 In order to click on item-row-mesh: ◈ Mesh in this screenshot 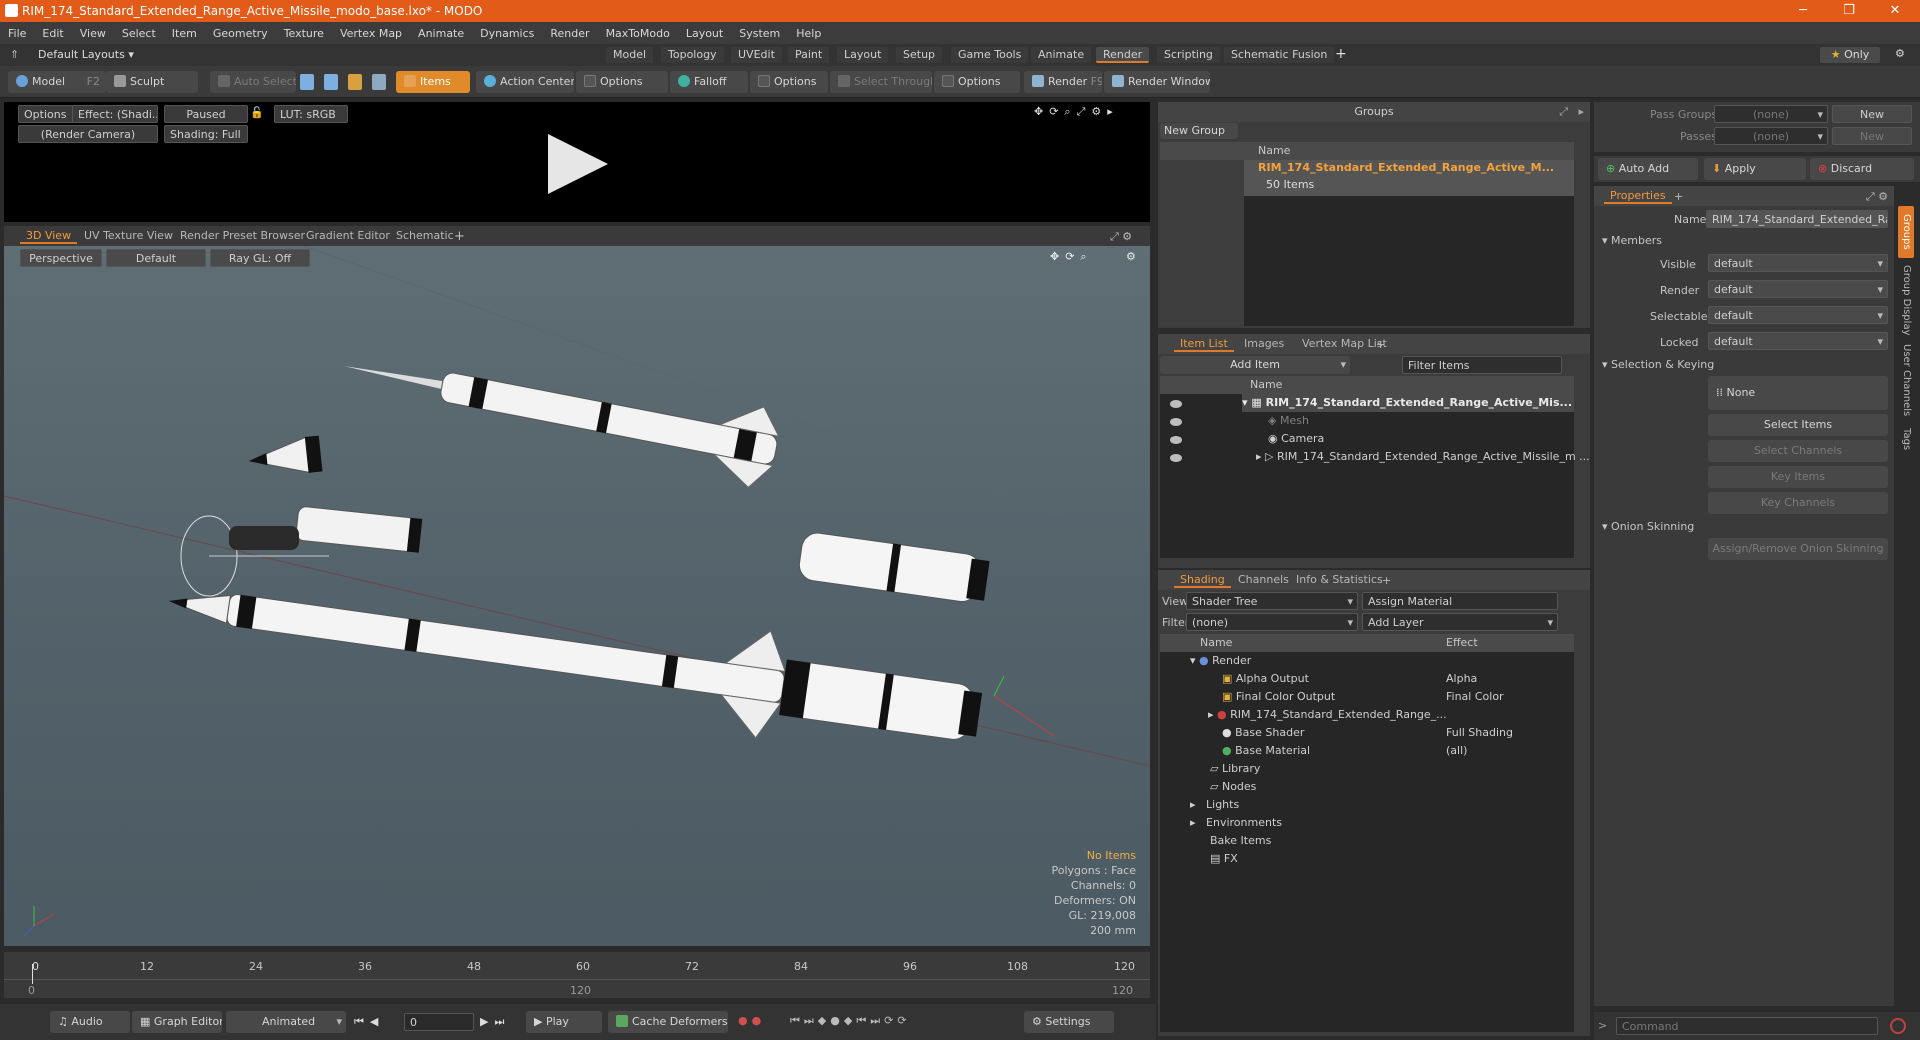, I will do `click(1288, 421)`.